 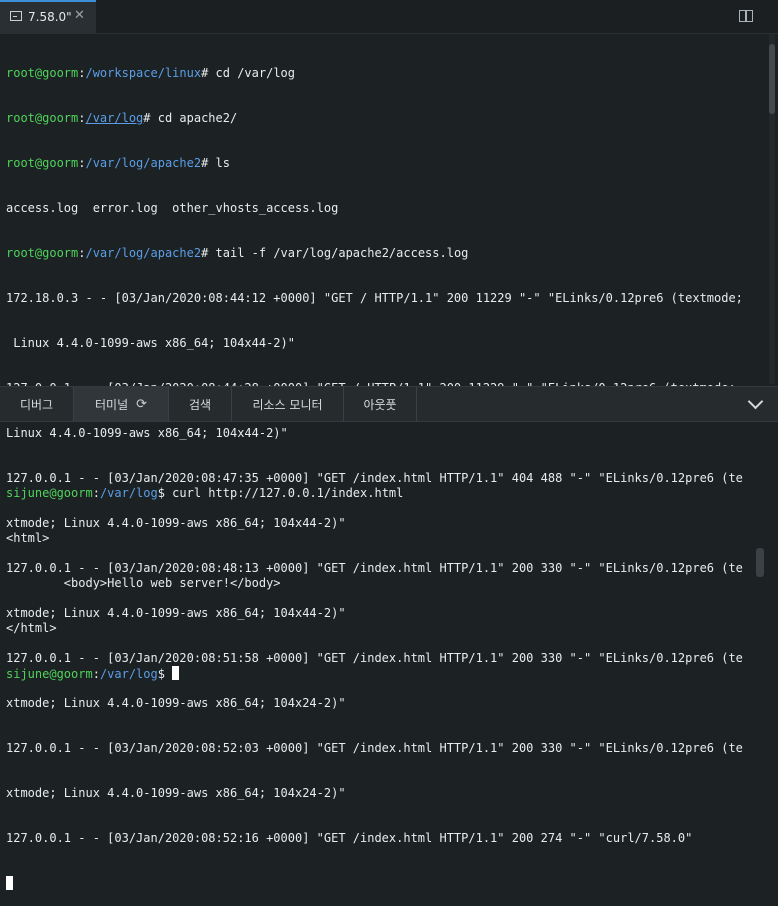 I want to click on terminal-line: root@goorm:/var/log# cd apache2/, so click(x=122, y=118).